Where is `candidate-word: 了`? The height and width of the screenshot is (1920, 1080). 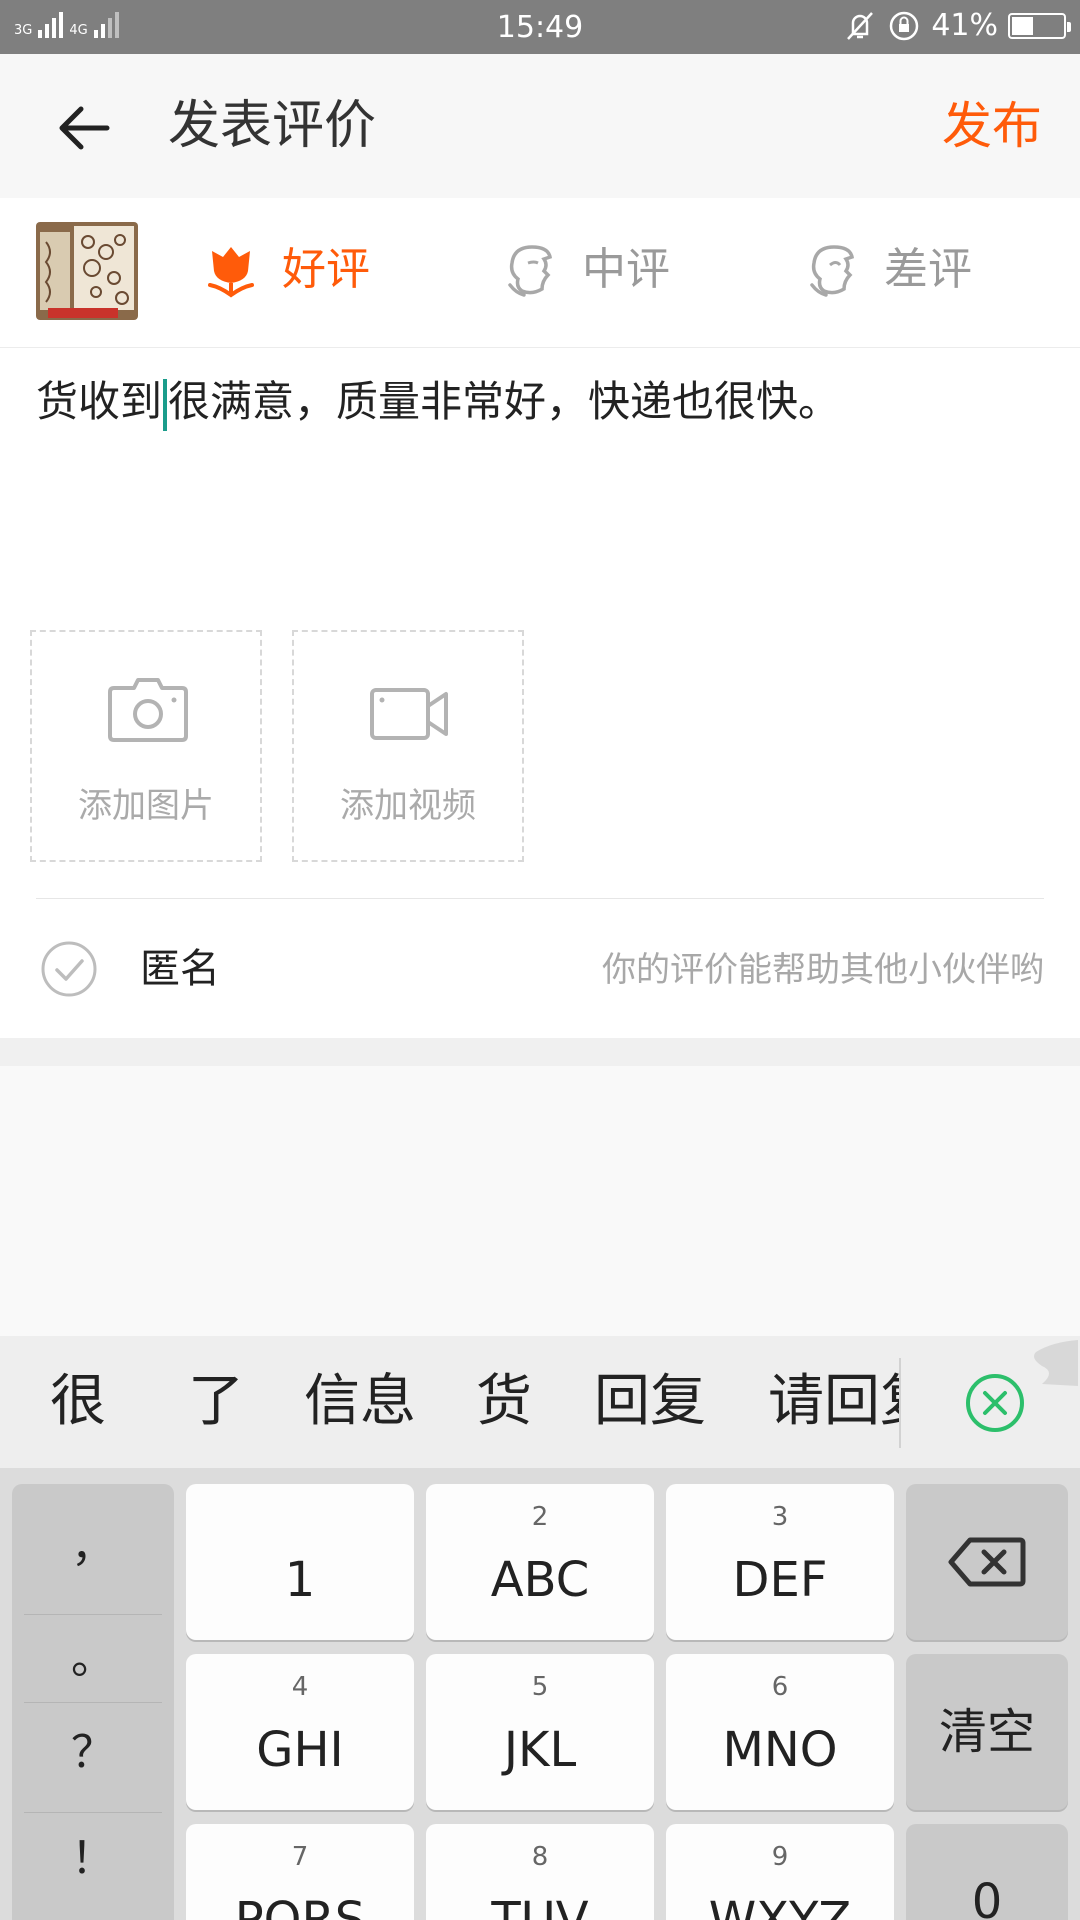 candidate-word: 了 is located at coordinates (216, 1402).